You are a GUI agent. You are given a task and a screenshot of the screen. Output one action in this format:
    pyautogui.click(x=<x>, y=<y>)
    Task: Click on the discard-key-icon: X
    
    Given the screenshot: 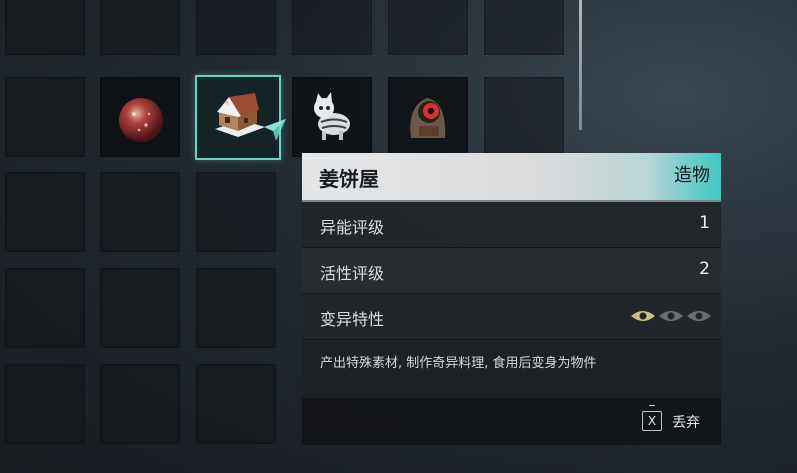 What is the action you would take?
    pyautogui.click(x=652, y=421)
    